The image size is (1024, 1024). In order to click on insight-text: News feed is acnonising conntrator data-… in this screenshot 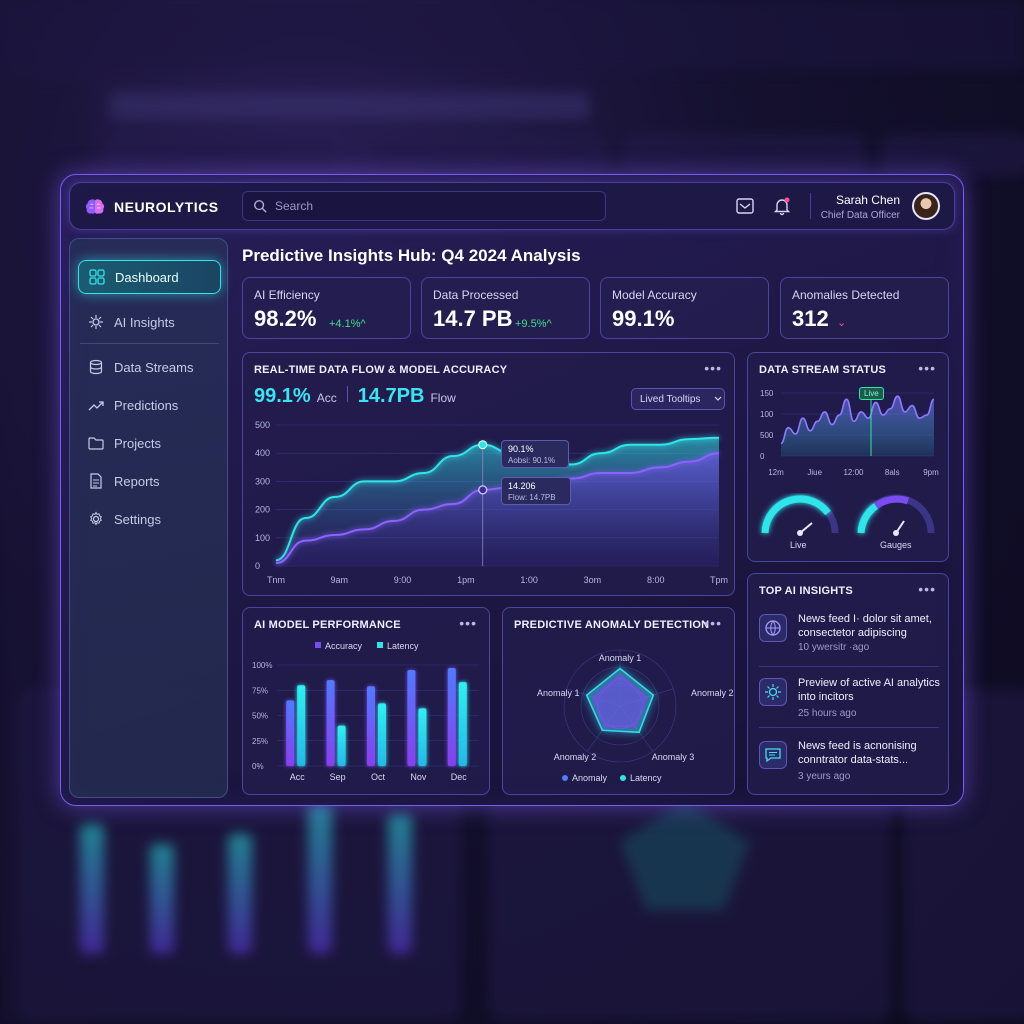, I will do `click(857, 753)`.